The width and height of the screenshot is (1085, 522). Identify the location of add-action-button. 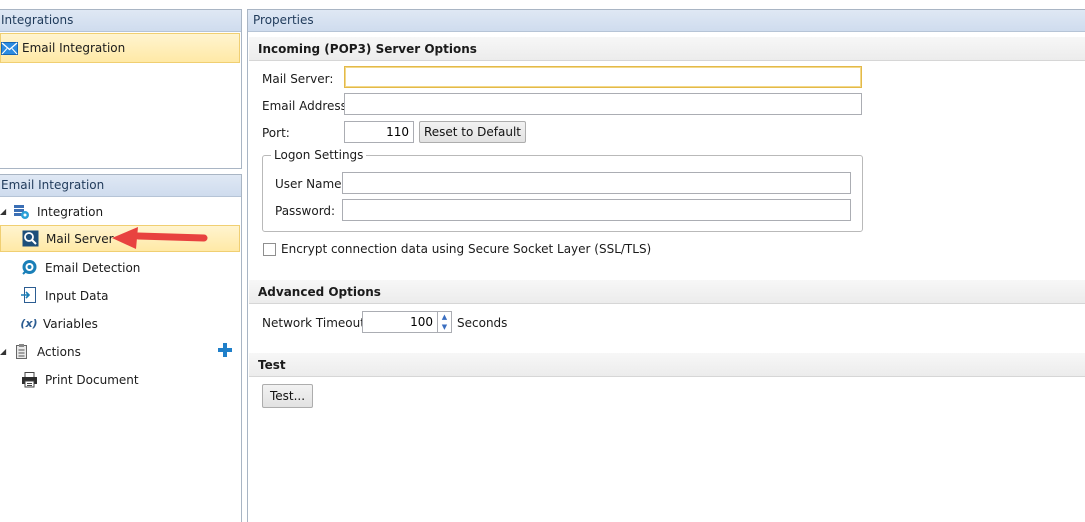
(225, 350).